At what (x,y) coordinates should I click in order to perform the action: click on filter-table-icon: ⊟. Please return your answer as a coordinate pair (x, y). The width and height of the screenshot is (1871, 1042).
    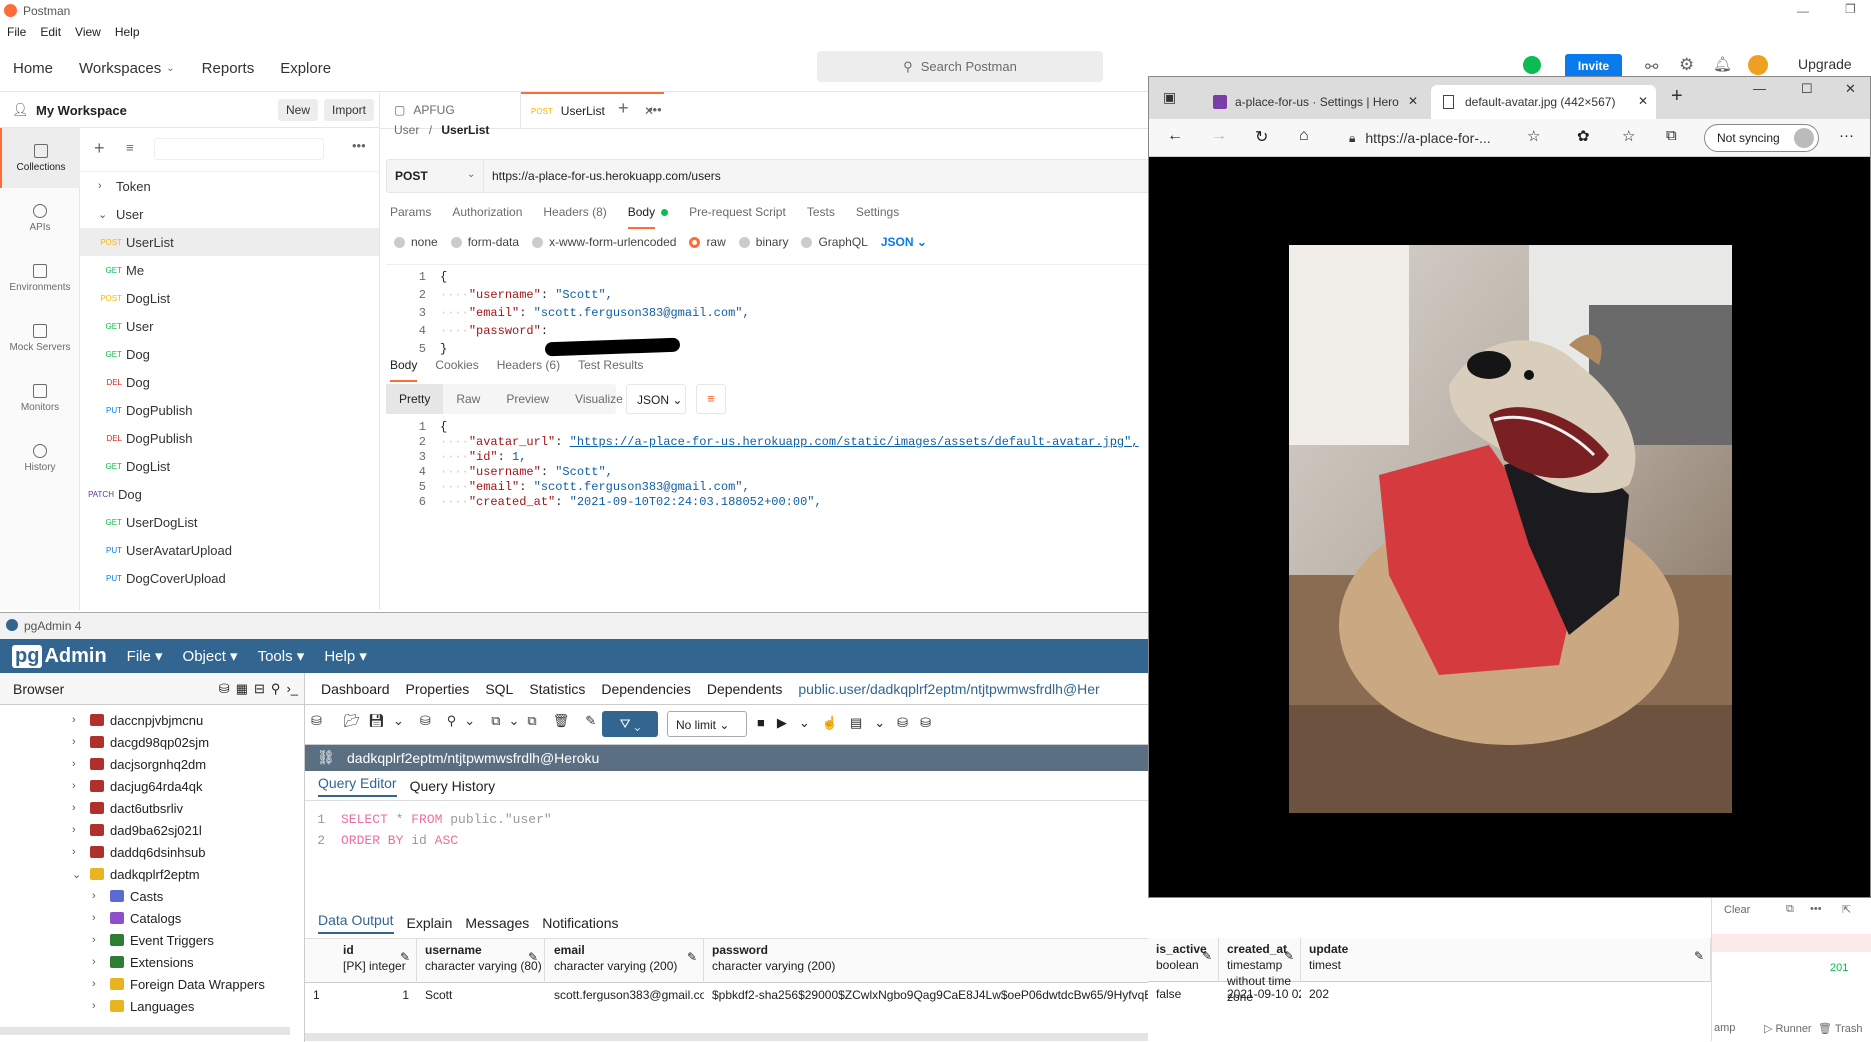
    Looking at the image, I should click on (259, 689).